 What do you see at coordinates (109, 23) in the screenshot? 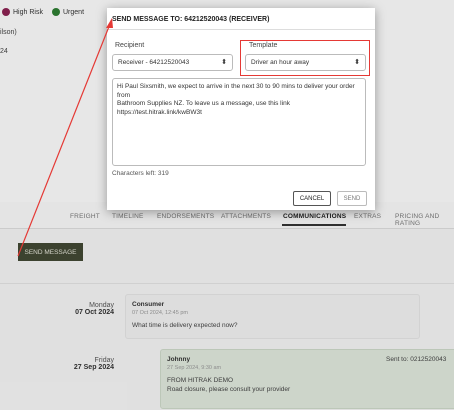
I see `annotation-arrow-head-icon` at bounding box center [109, 23].